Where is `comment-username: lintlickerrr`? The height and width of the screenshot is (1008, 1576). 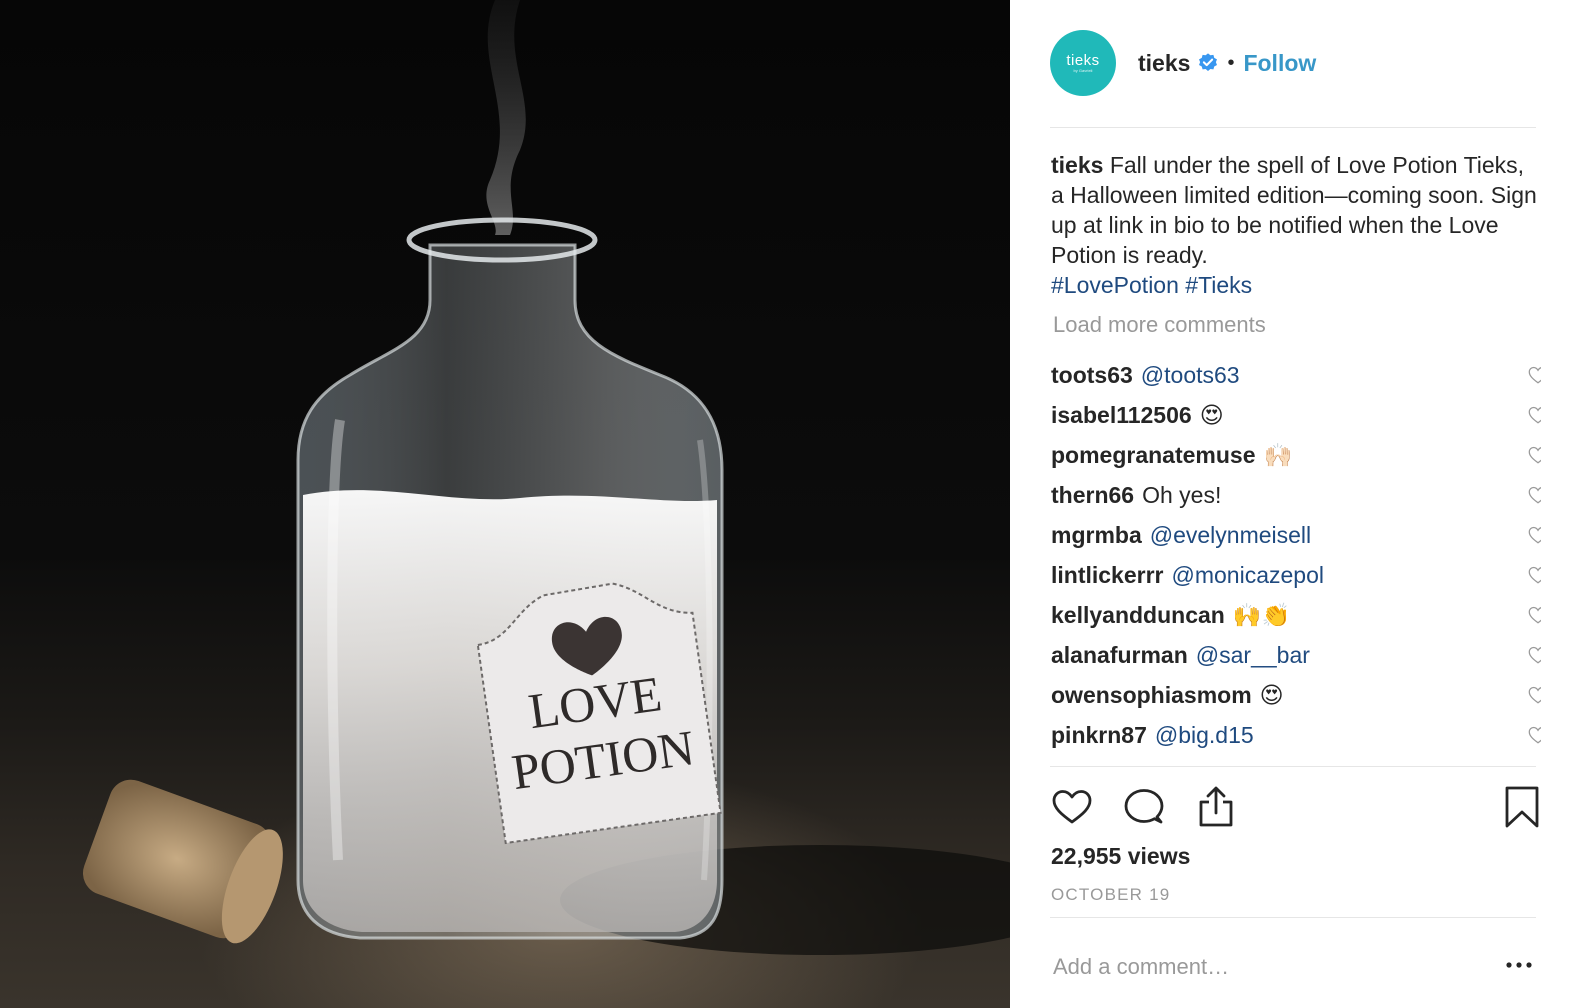 comment-username: lintlickerrr is located at coordinates (1107, 575).